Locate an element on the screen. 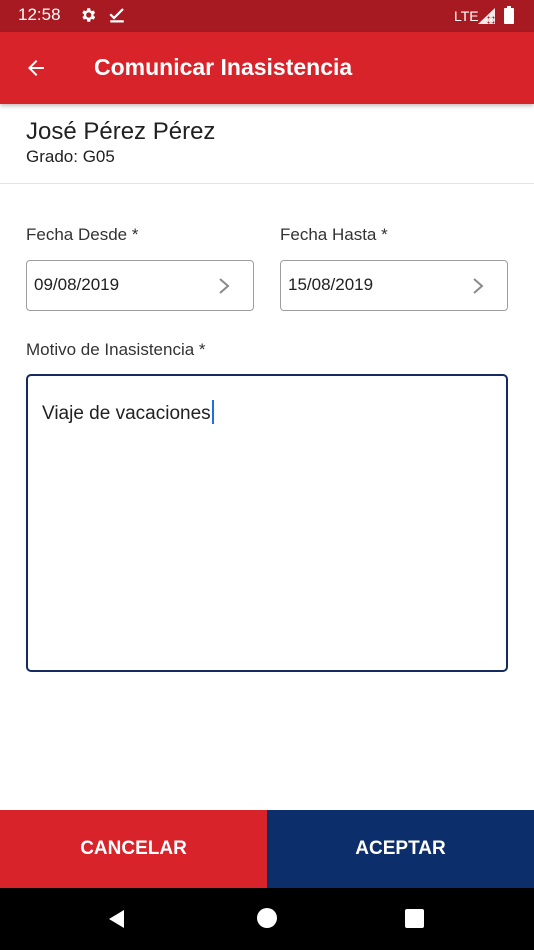 The height and width of the screenshot is (950, 534). motivo-value: Viaje de vacaciones is located at coordinates (128, 412).